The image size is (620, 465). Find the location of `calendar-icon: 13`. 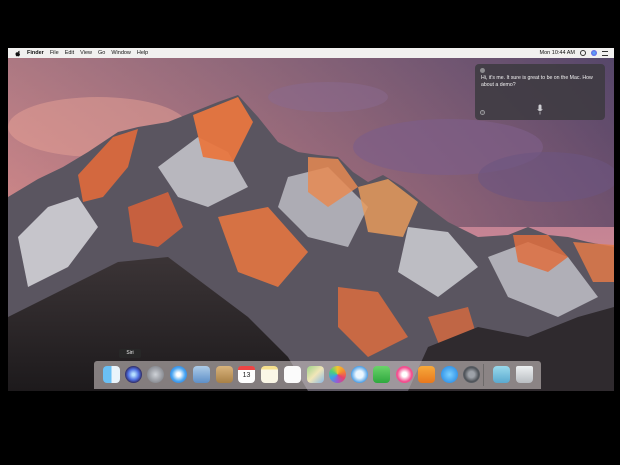

calendar-icon: 13 is located at coordinates (246, 374).